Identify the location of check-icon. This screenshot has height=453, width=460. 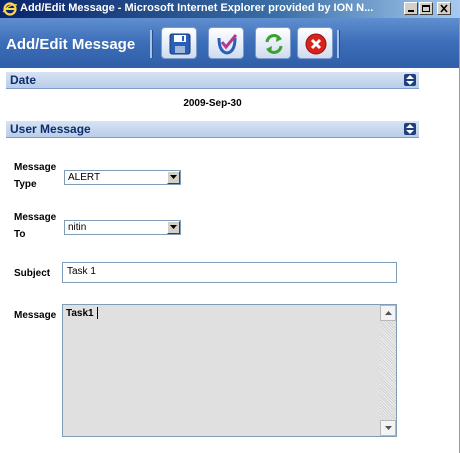
(227, 44).